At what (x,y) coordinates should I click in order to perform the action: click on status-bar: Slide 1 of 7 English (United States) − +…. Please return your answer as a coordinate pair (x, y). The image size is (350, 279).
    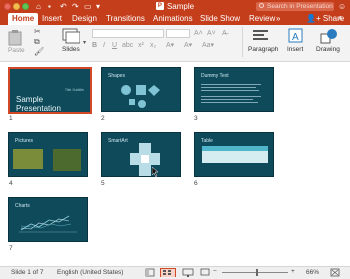
    Looking at the image, I should click on (175, 272).